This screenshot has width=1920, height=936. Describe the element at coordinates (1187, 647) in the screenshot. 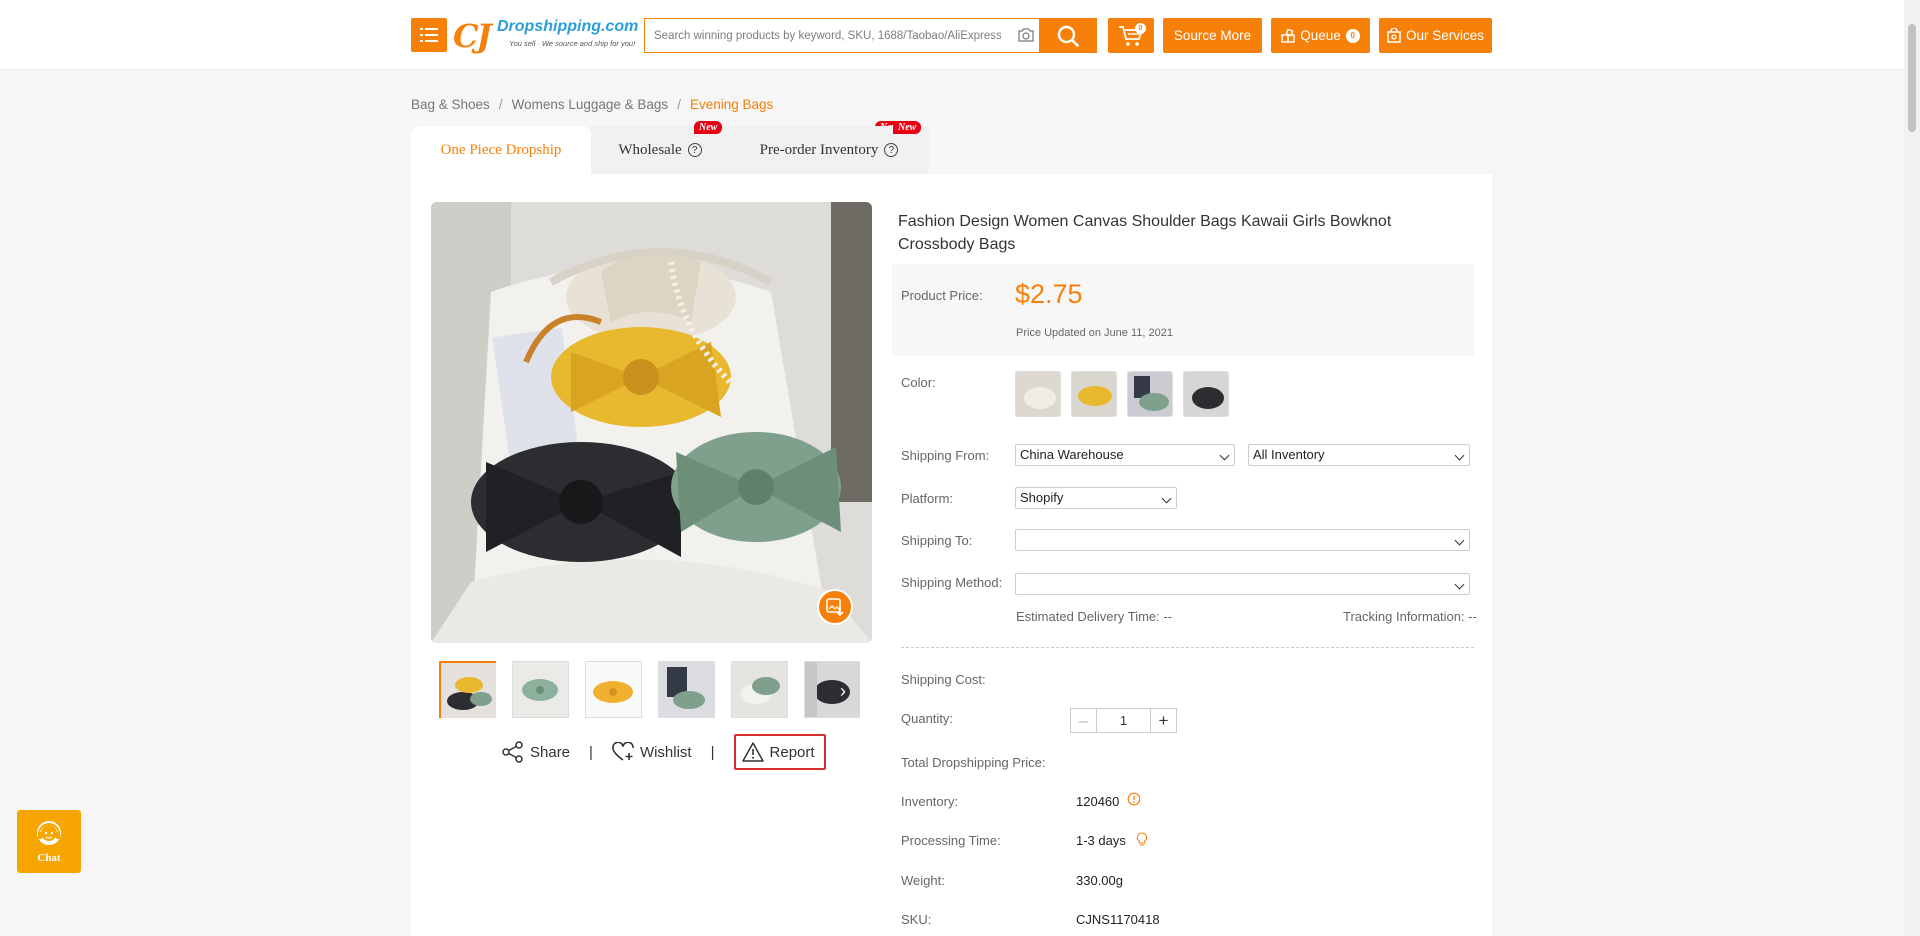

I see `section-divider` at that location.